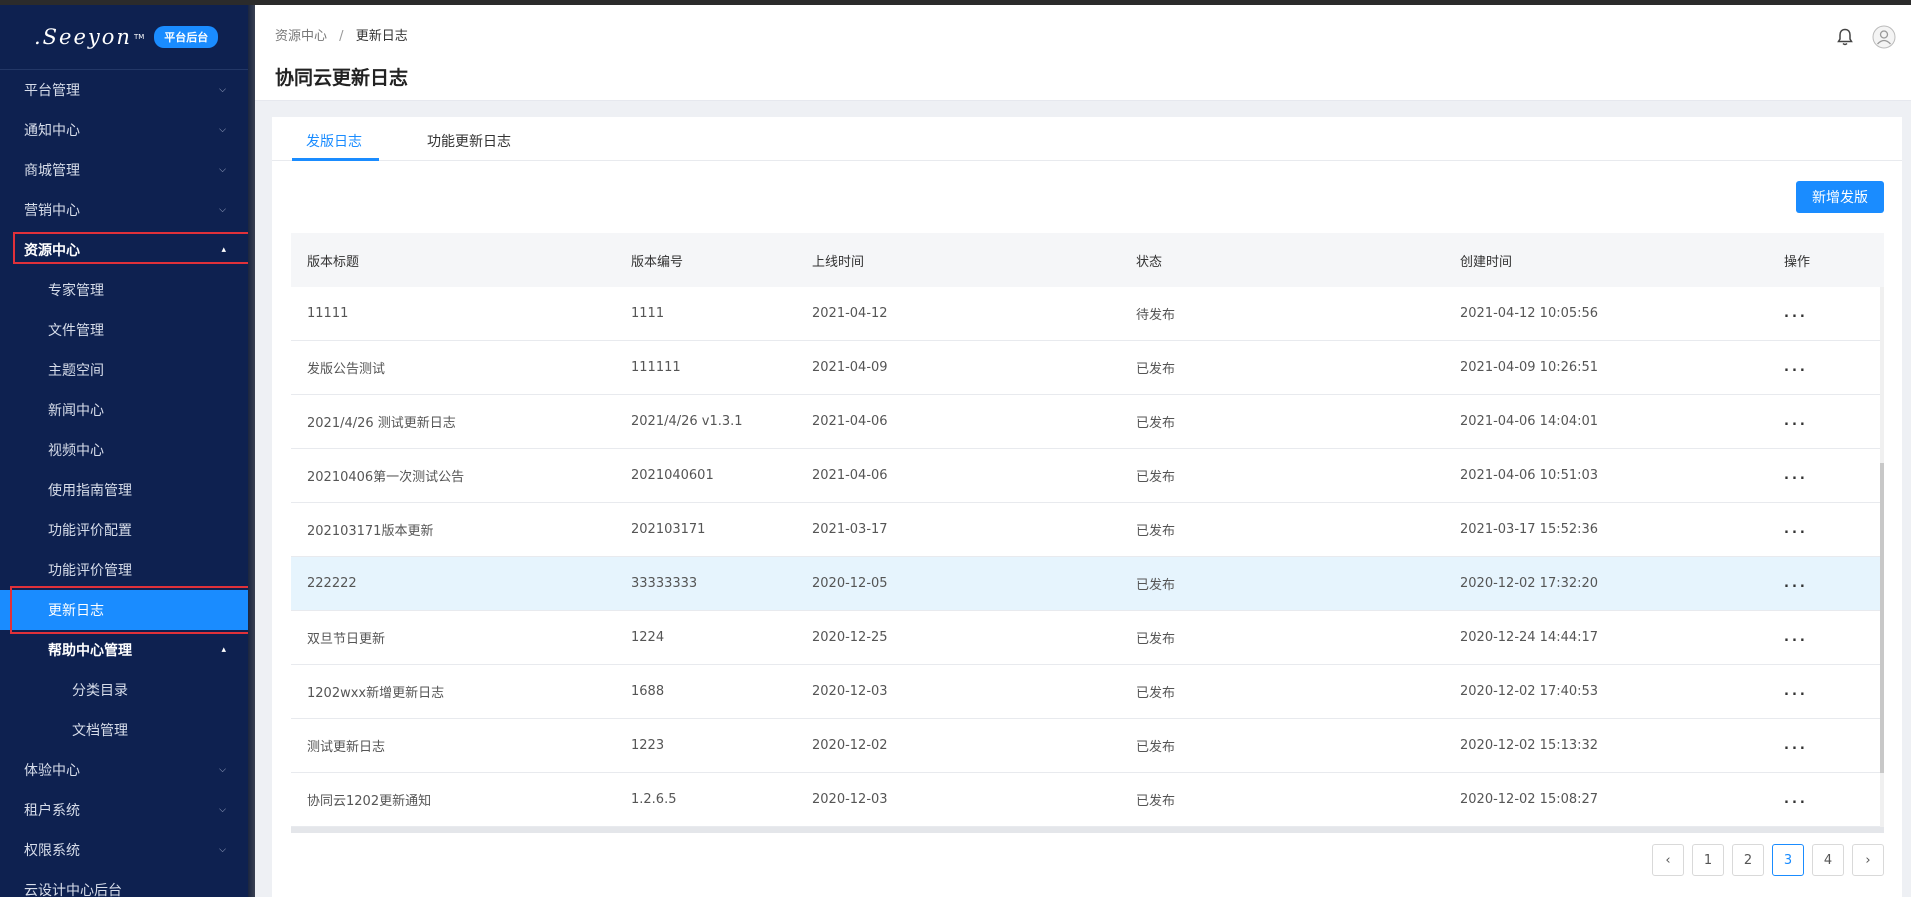 This screenshot has height=897, width=1911. Describe the element at coordinates (1828, 860) in the screenshot. I see `page-button-4: 4` at that location.